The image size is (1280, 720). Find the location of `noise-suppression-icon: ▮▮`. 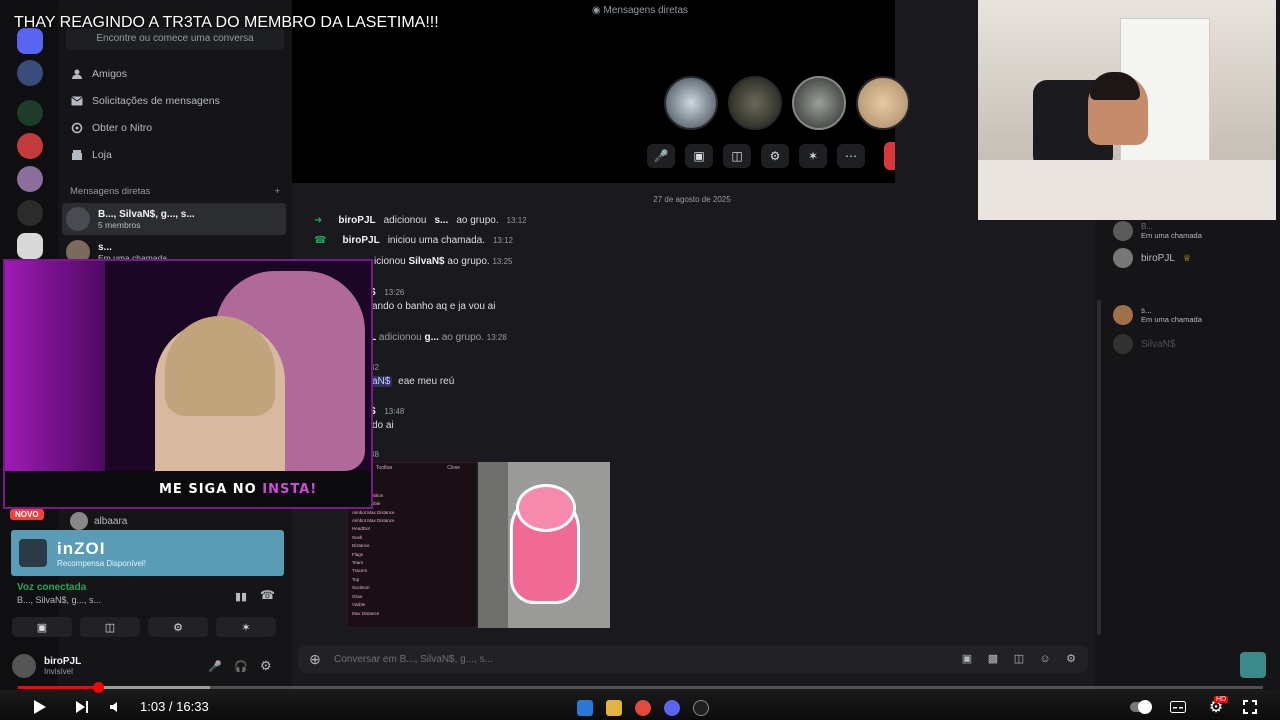

noise-suppression-icon: ▮▮ is located at coordinates (241, 596).